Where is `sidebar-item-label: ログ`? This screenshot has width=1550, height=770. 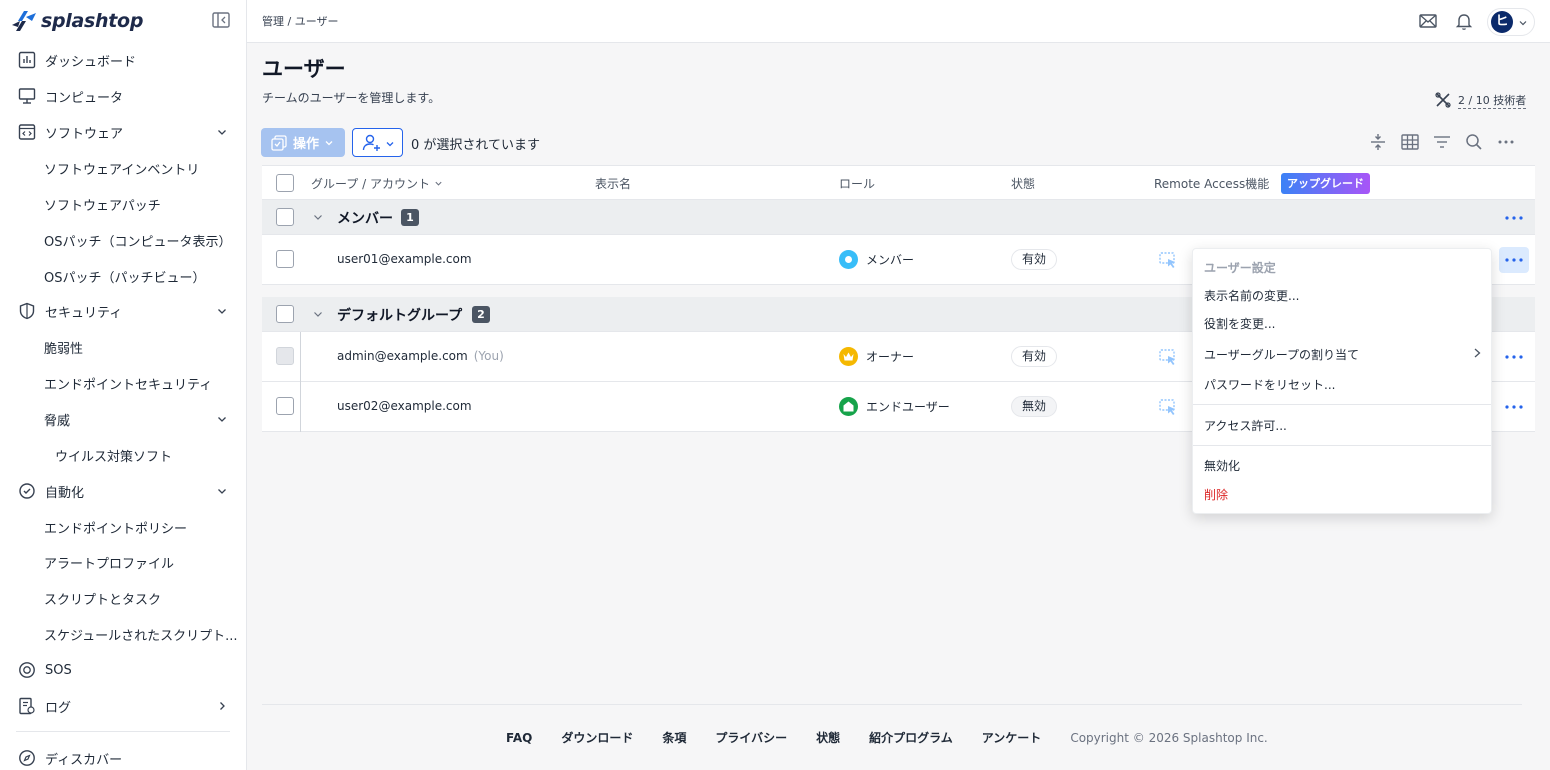 sidebar-item-label: ログ is located at coordinates (58, 708).